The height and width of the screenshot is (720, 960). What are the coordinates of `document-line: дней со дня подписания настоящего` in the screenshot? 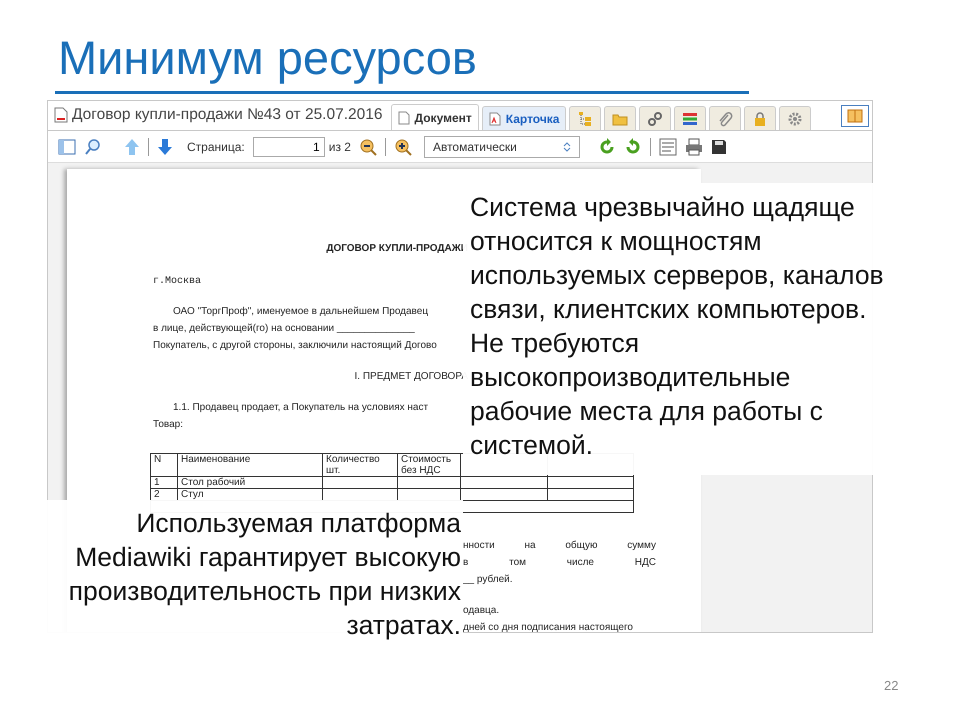 It's located at (548, 626).